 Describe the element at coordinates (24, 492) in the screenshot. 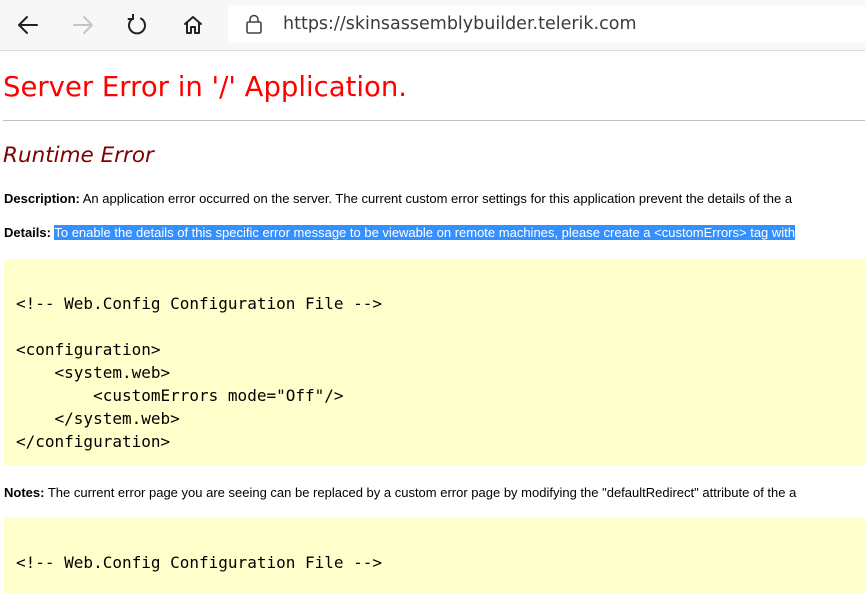

I see `notes-label: Notes:` at that location.